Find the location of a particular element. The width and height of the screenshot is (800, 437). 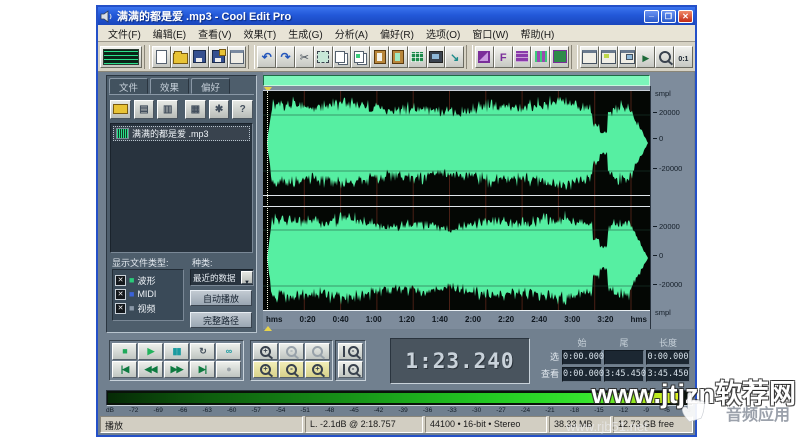

open-file is located at coordinates (120, 109).